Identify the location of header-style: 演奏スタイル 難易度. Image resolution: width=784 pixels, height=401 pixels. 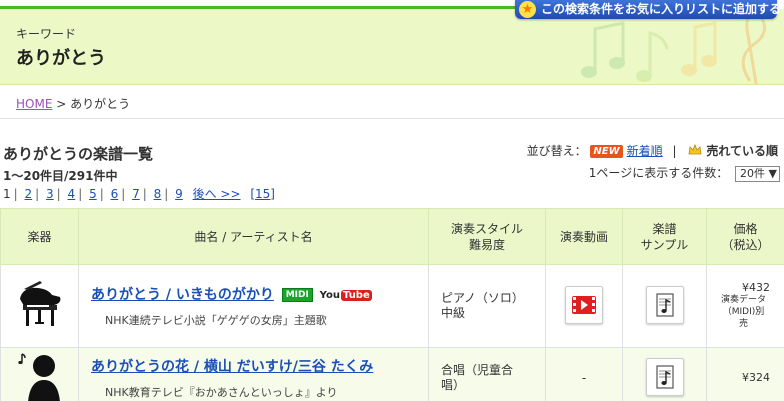
(487, 236).